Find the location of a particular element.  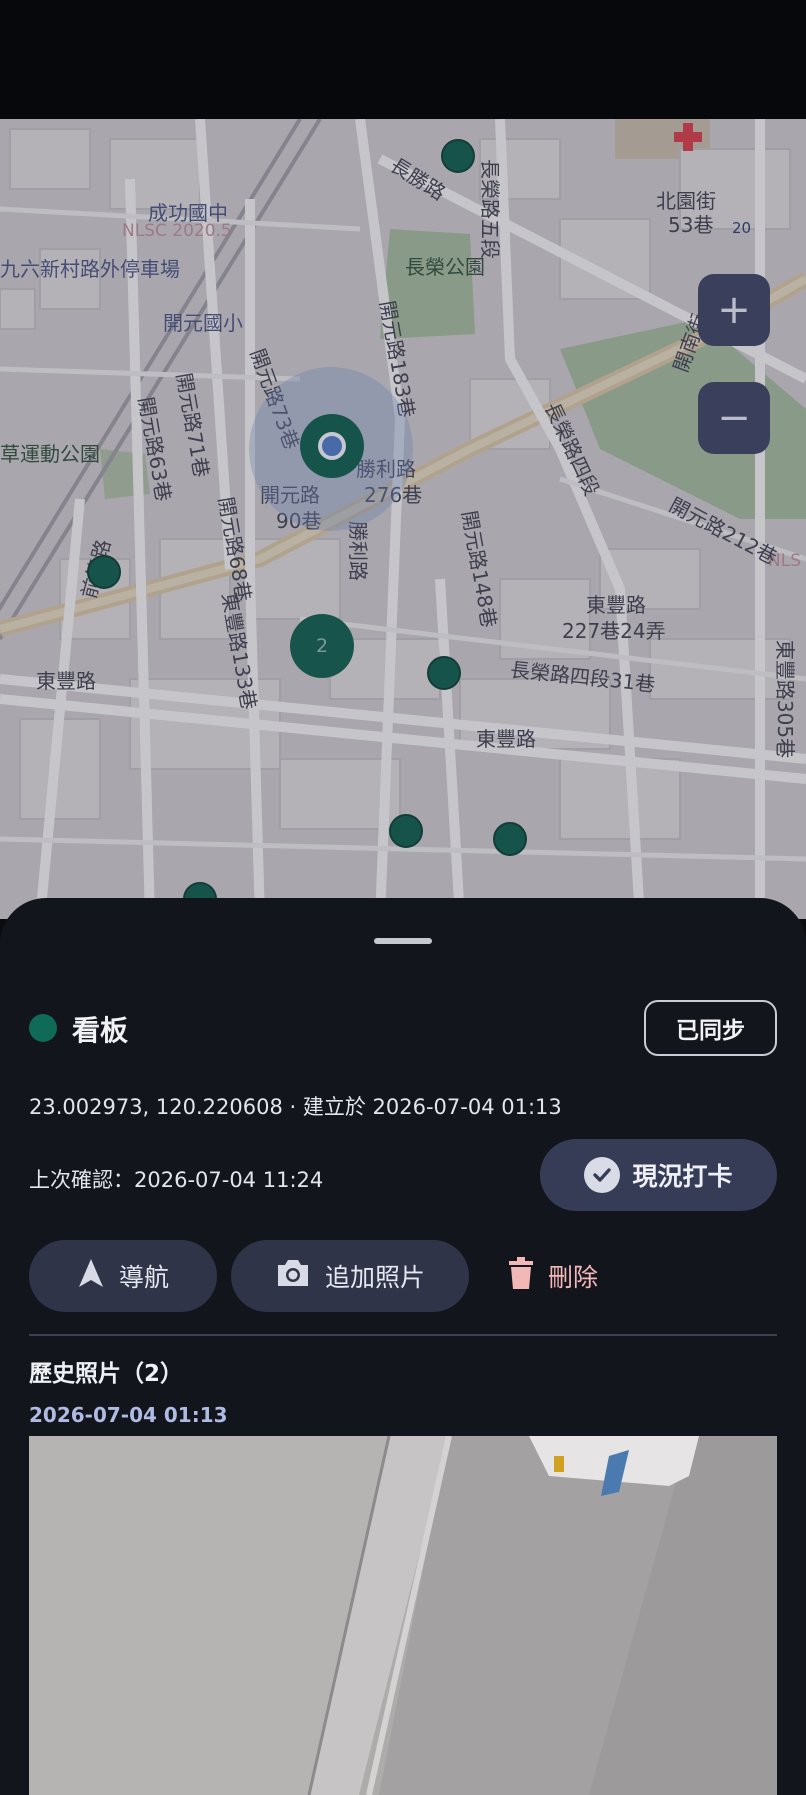

current-location-marker is located at coordinates (332, 446).